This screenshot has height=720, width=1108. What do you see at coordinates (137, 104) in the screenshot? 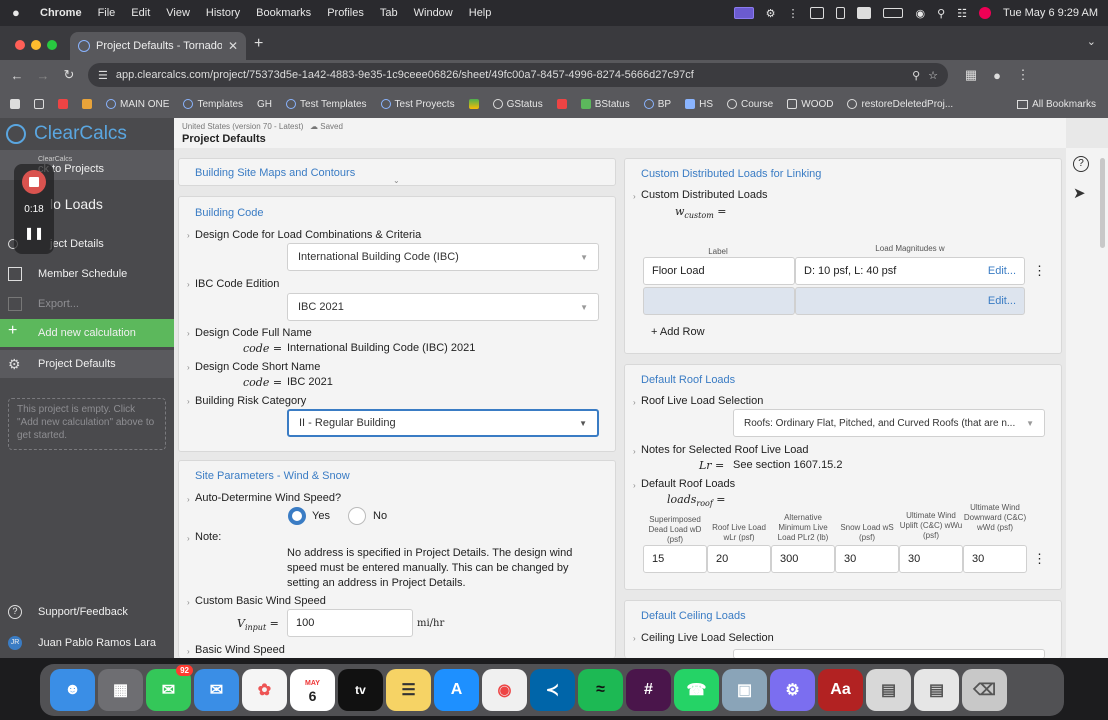
I see `bookmark-main-one: MAIN ONE` at bounding box center [137, 104].